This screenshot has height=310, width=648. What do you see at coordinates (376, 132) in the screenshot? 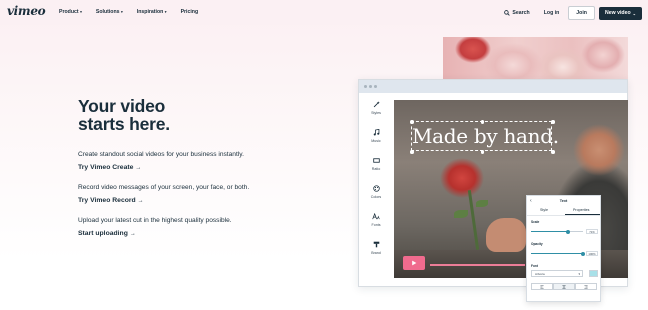
I see `music-note-icon` at bounding box center [376, 132].